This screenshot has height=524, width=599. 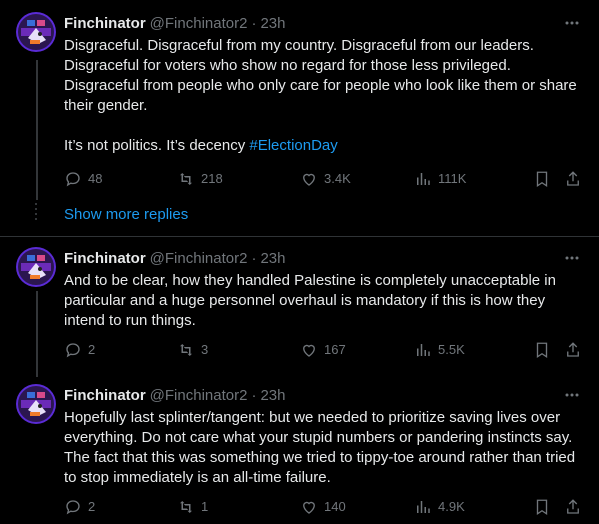 I want to click on like-count: 140, so click(x=335, y=506).